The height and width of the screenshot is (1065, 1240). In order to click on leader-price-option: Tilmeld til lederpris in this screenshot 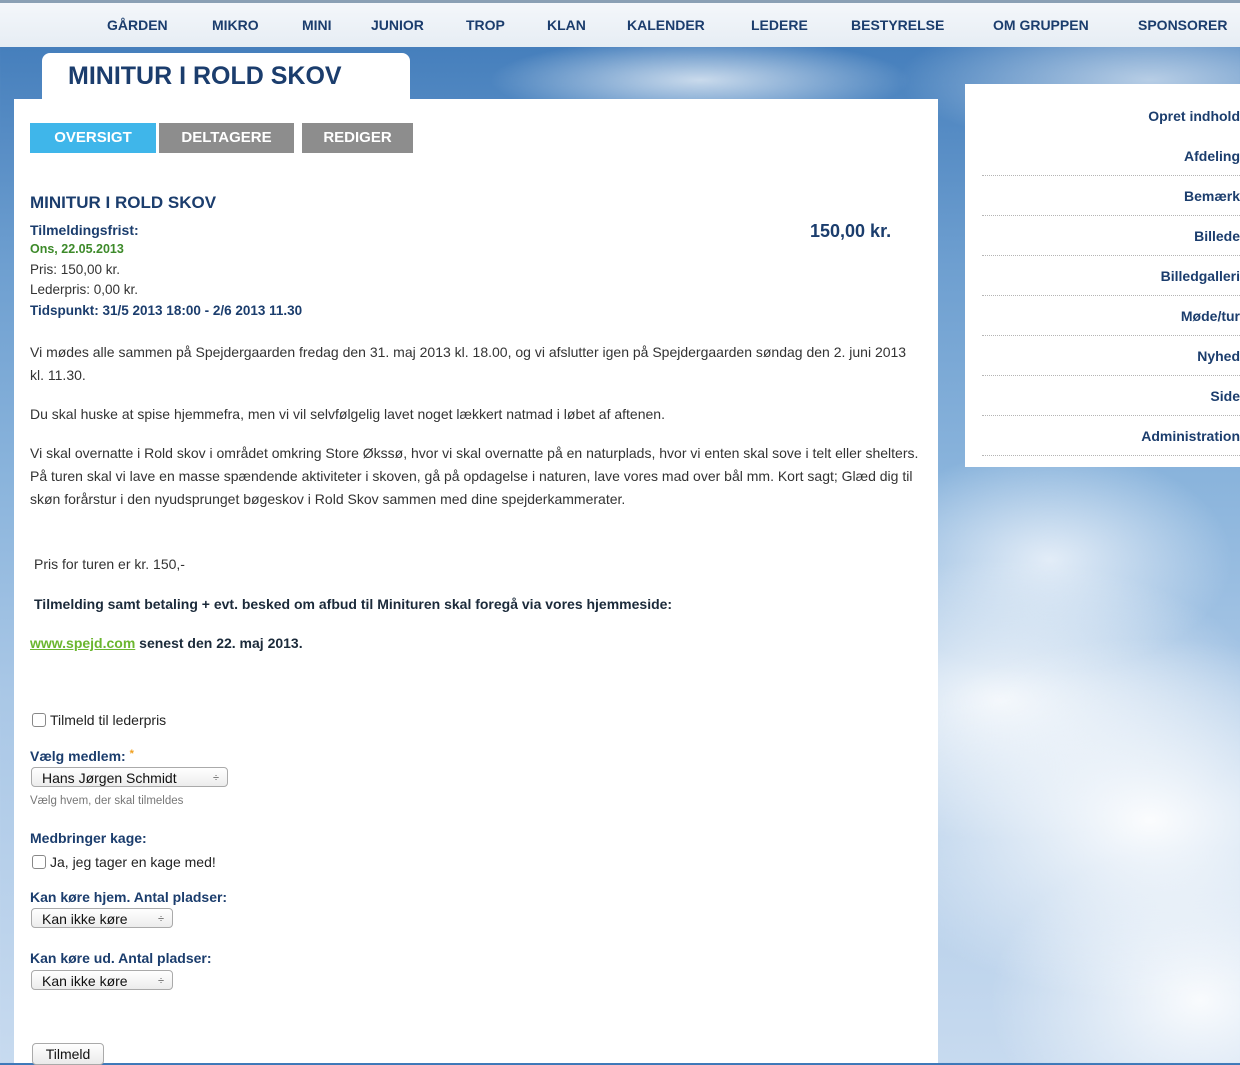, I will do `click(99, 720)`.